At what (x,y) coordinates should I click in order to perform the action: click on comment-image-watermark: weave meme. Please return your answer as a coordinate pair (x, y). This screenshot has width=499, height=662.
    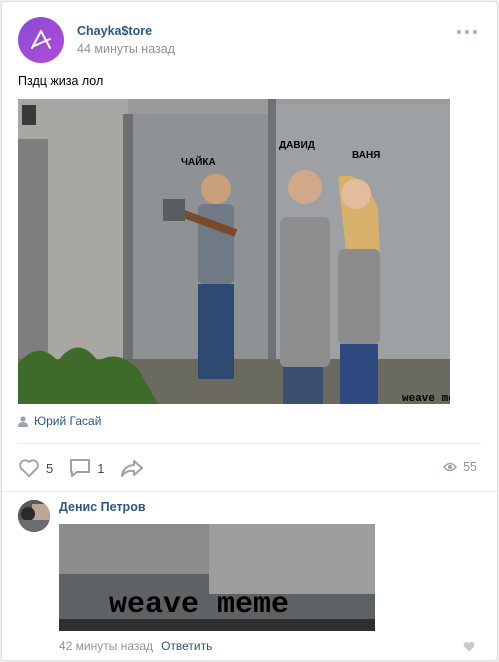
    Looking at the image, I should click on (199, 605).